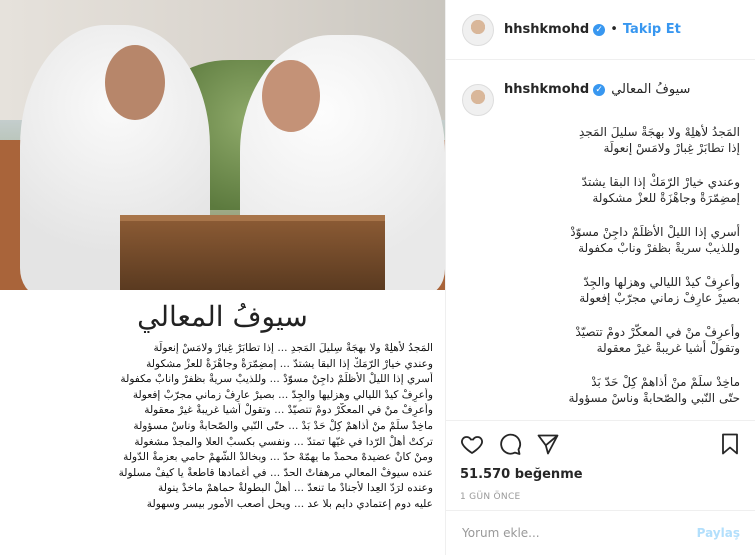 This screenshot has height=555, width=755. I want to click on share-icon, so click(548, 444).